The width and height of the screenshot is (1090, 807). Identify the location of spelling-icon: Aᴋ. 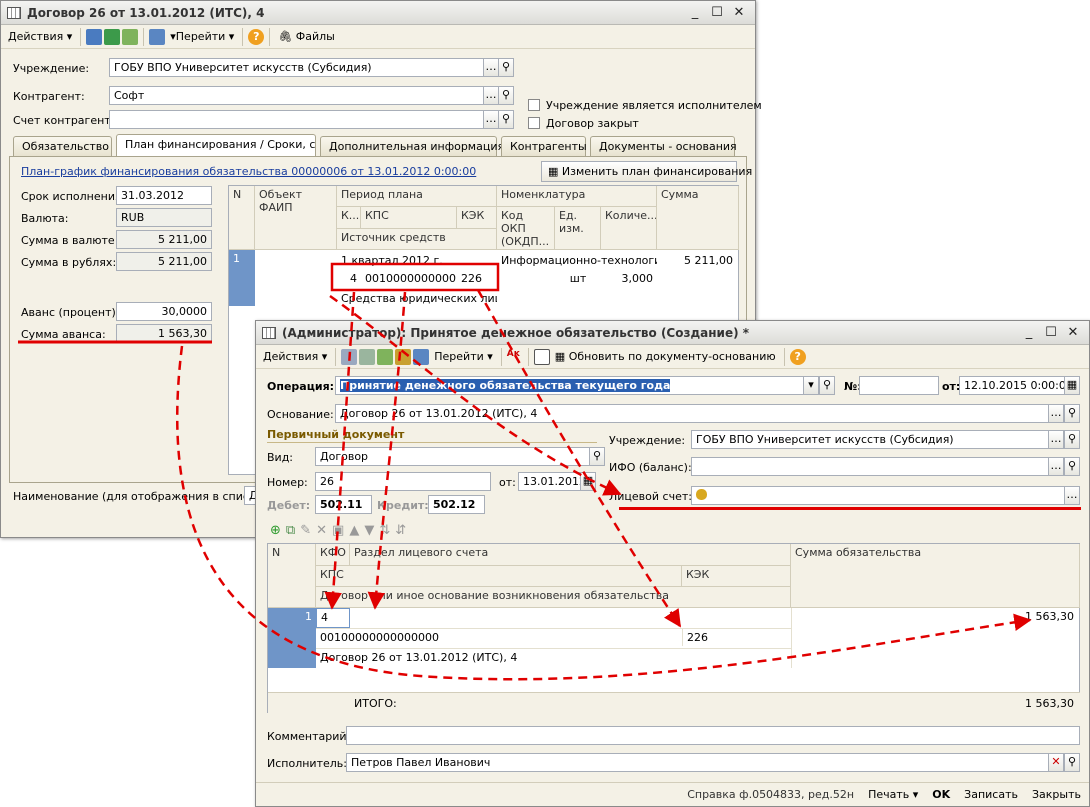
(514, 356).